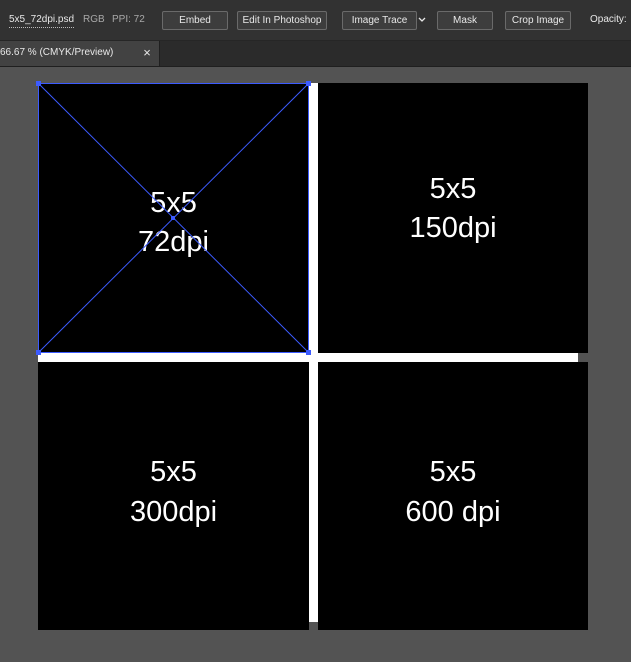 Image resolution: width=631 pixels, height=662 pixels. What do you see at coordinates (173, 242) in the screenshot?
I see `tile-resolution-label: 72dpi` at bounding box center [173, 242].